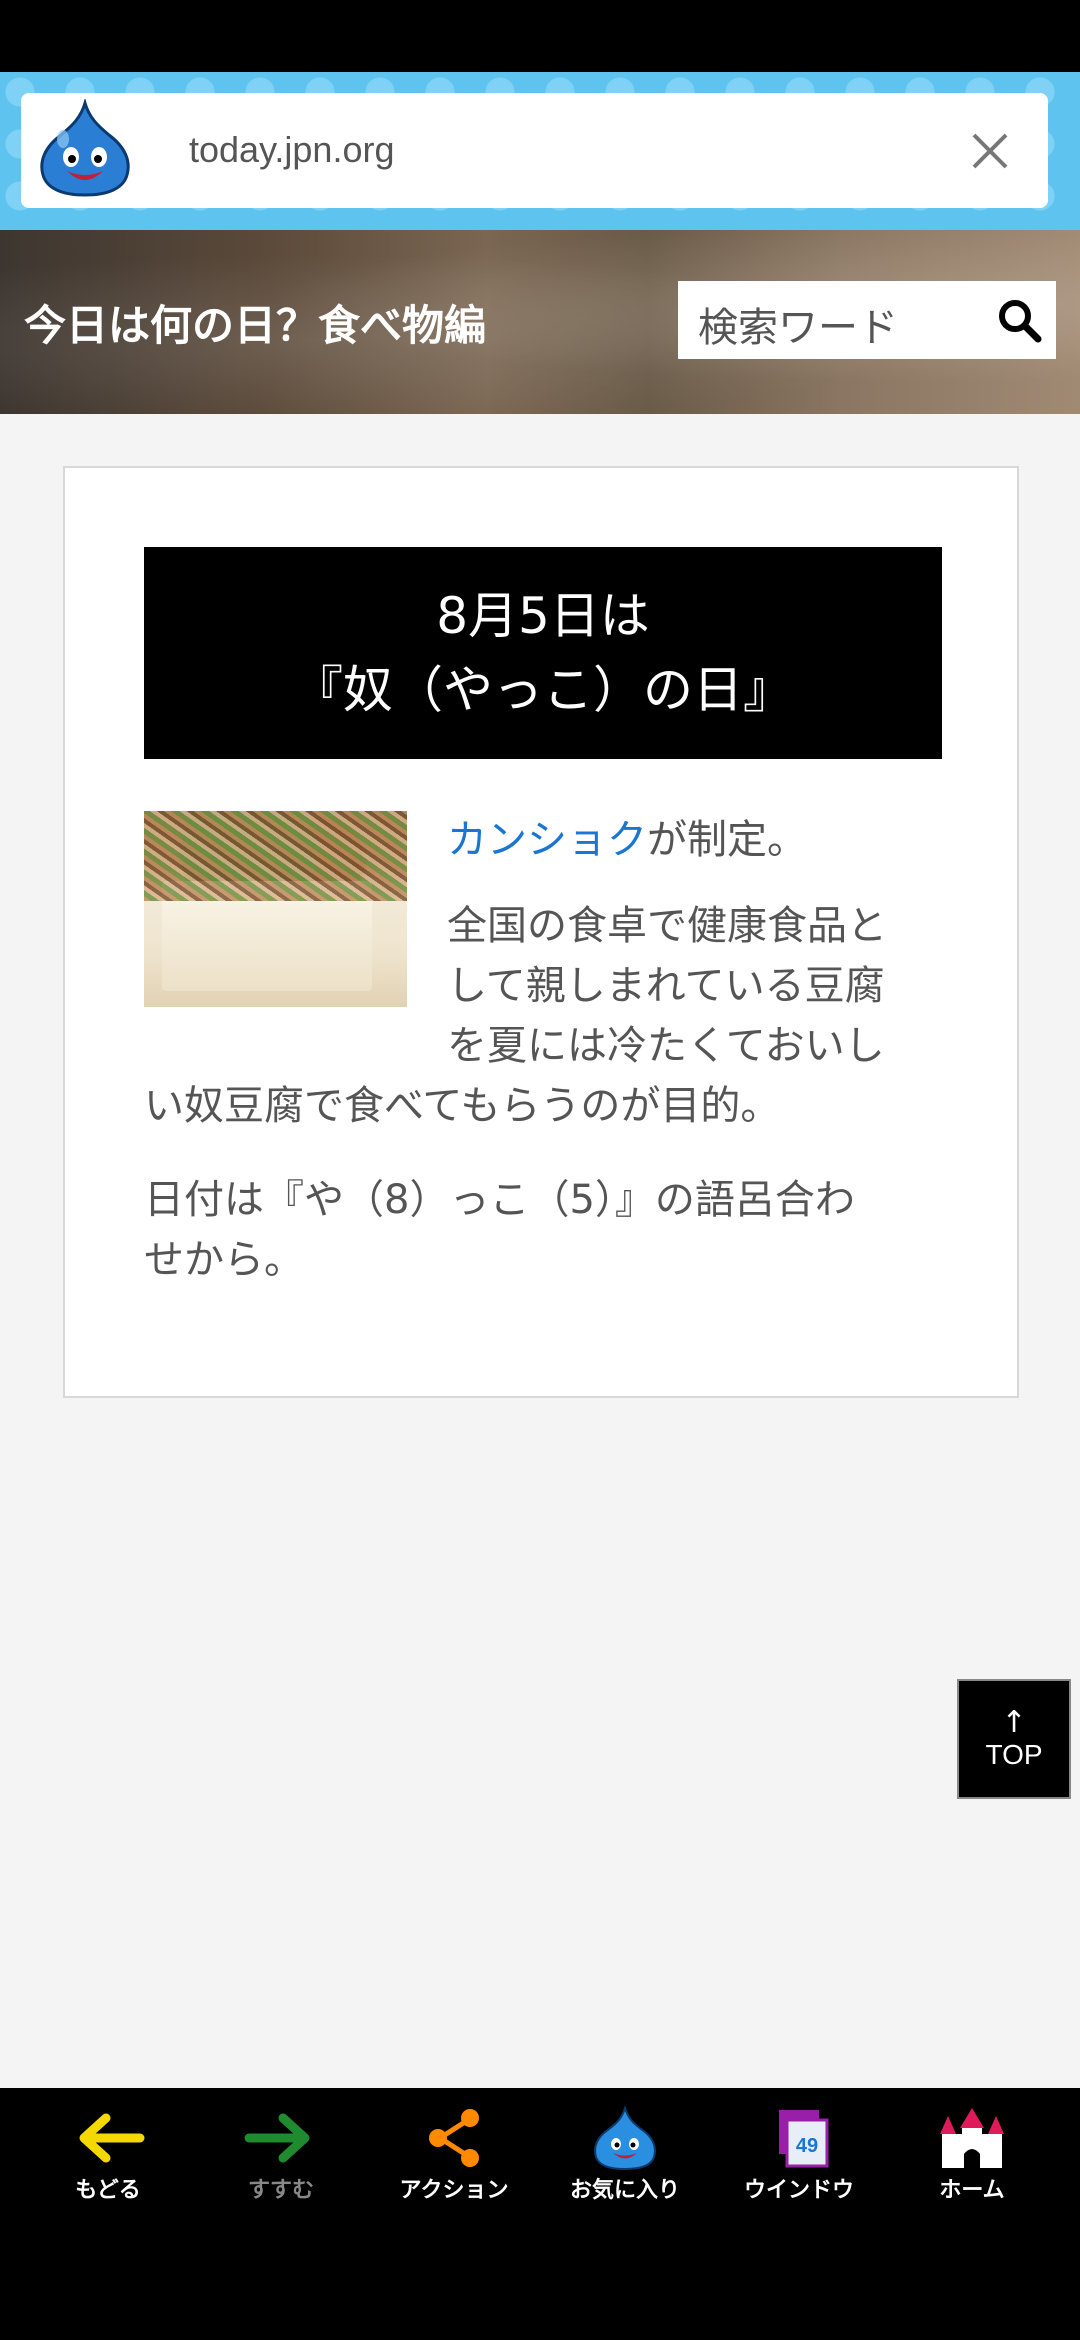  Describe the element at coordinates (667, 926) in the screenshot. I see `purpose-line-1: 全国の食卓で健康食品と` at that location.